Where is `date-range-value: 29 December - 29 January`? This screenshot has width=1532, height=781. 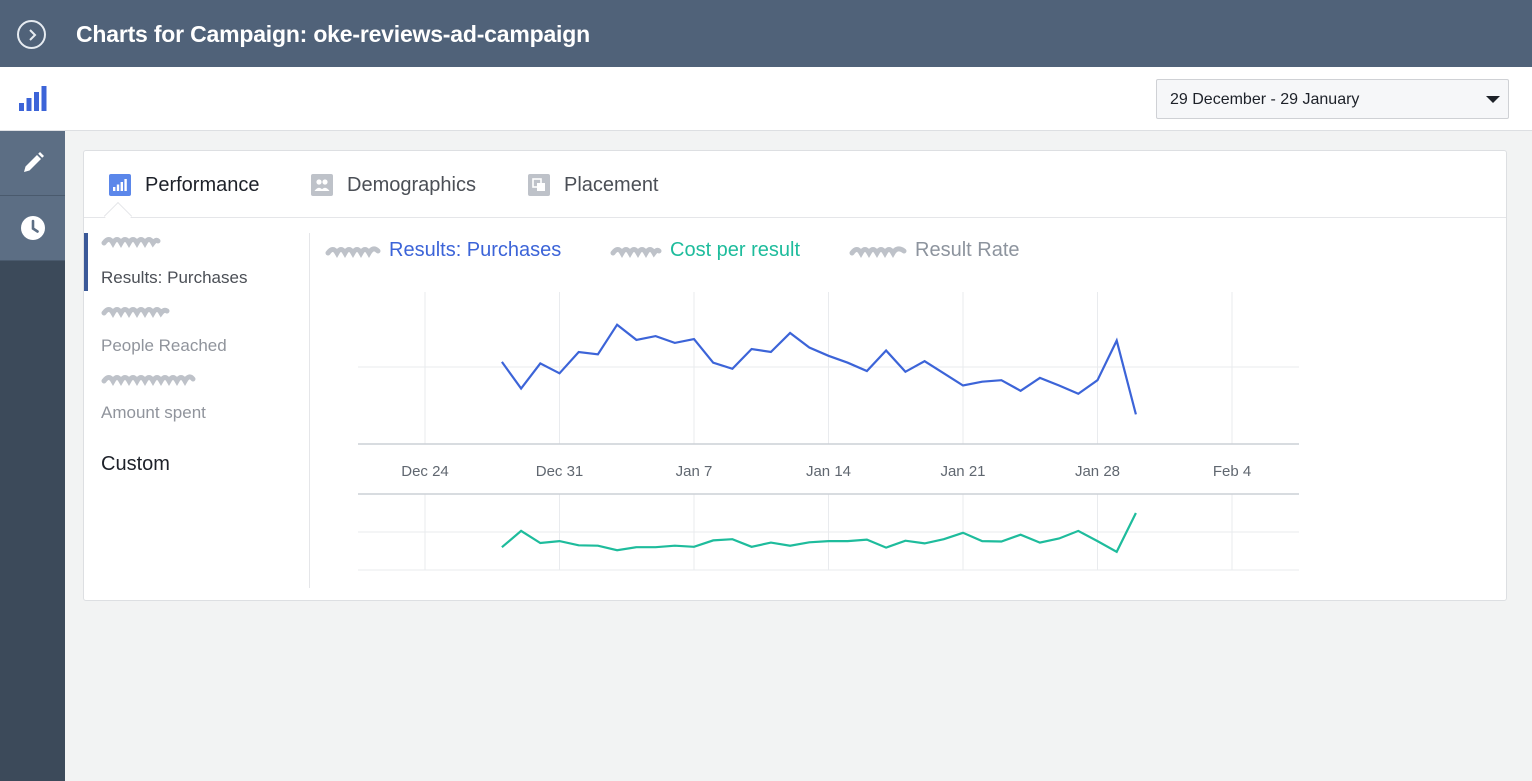 date-range-value: 29 December - 29 January is located at coordinates (1265, 99).